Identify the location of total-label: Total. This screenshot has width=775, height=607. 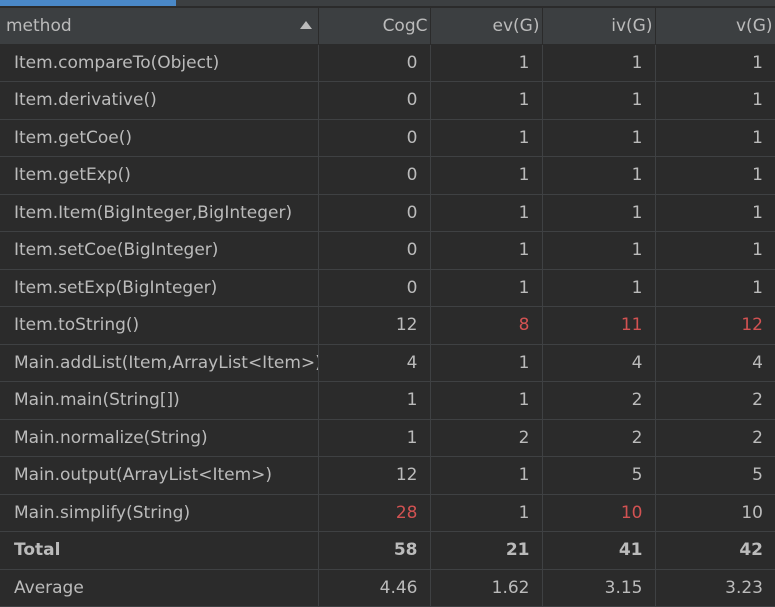
(159, 550).